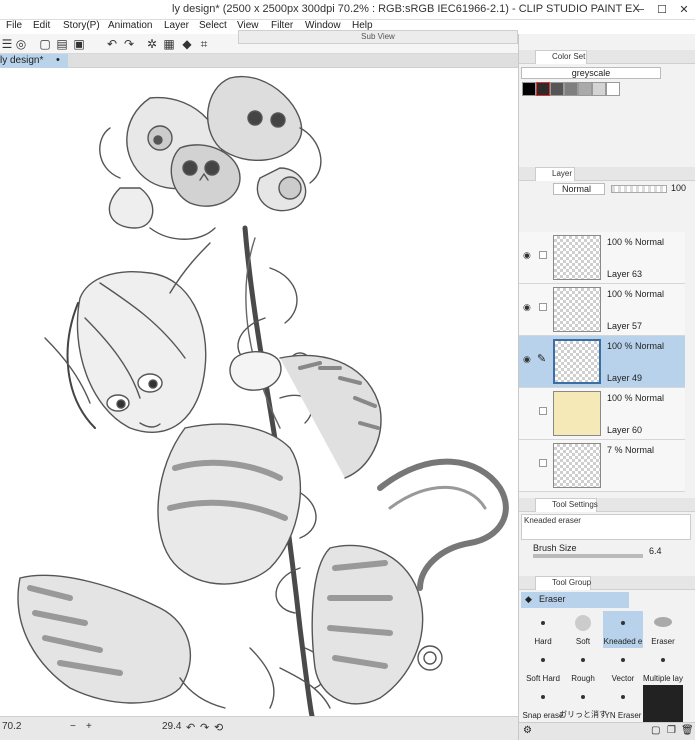  Describe the element at coordinates (671, 730) in the screenshot. I see `copy-preset-icon: ❐` at that location.